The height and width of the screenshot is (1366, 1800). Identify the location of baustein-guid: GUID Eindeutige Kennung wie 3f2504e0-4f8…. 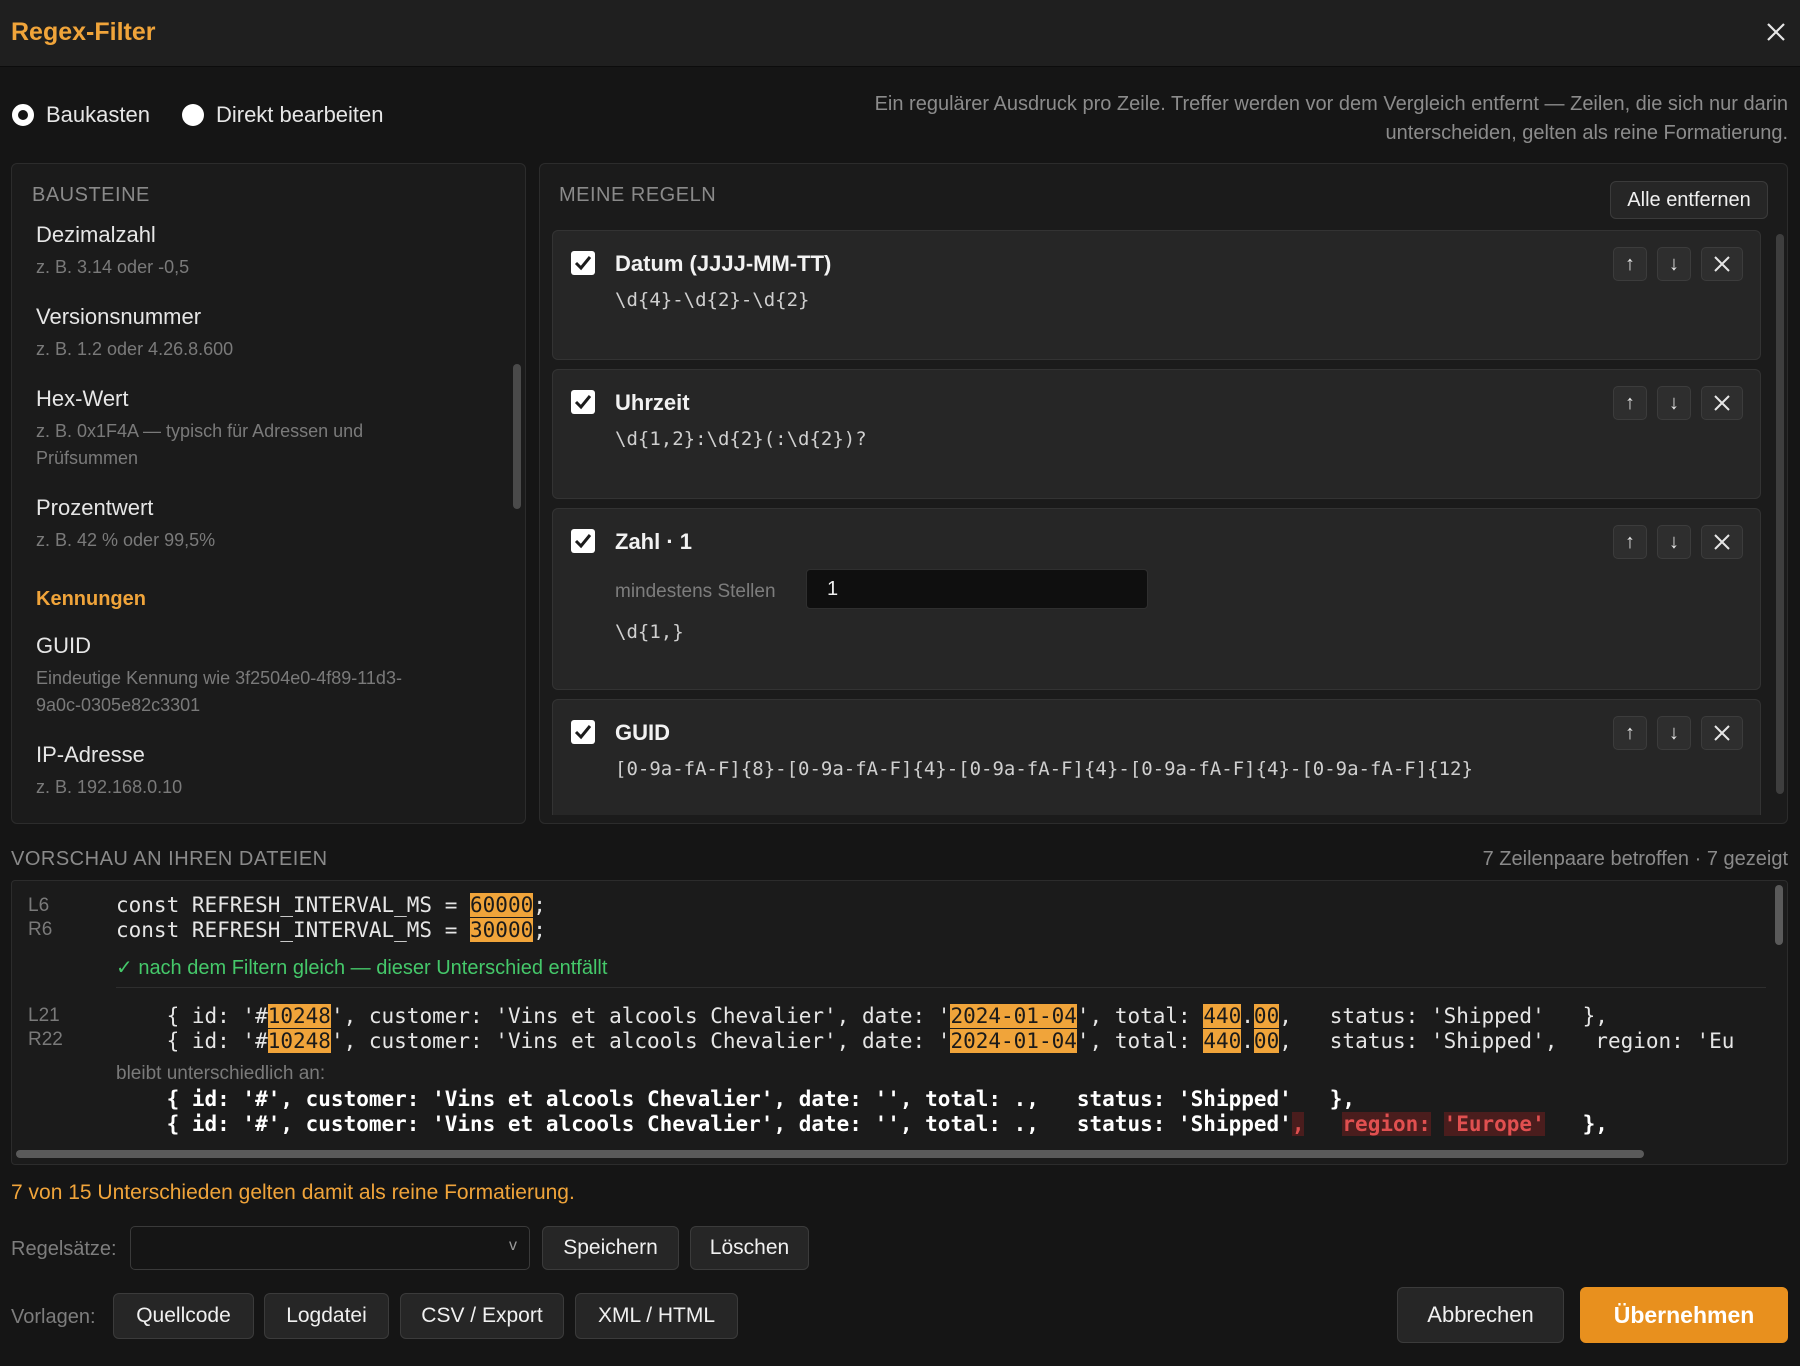
(236, 676).